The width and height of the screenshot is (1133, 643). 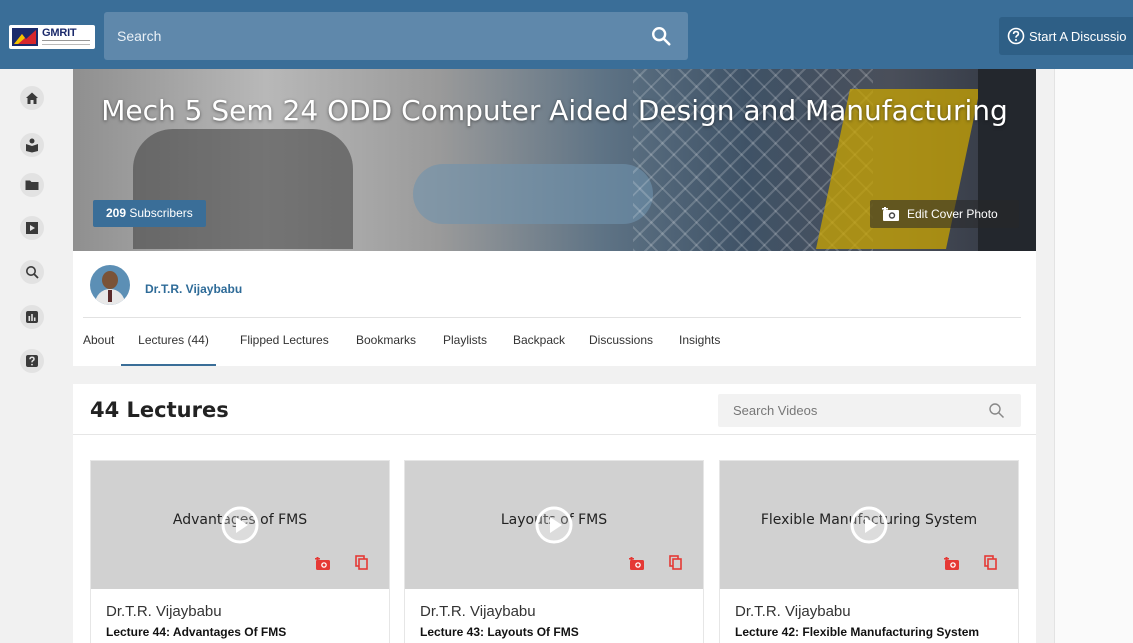 What do you see at coordinates (952, 214) in the screenshot?
I see `edit-cover-photo-label: Edit Cover Photo` at bounding box center [952, 214].